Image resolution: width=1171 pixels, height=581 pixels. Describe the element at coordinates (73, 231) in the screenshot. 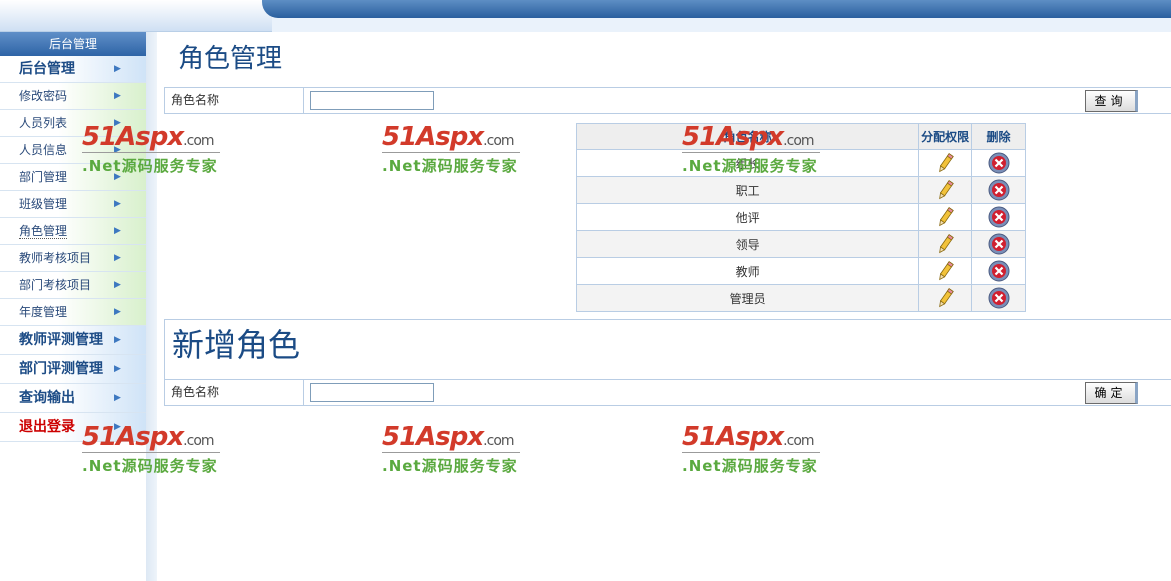

I see `sidebar-item-6: 角色管理 ▶` at that location.